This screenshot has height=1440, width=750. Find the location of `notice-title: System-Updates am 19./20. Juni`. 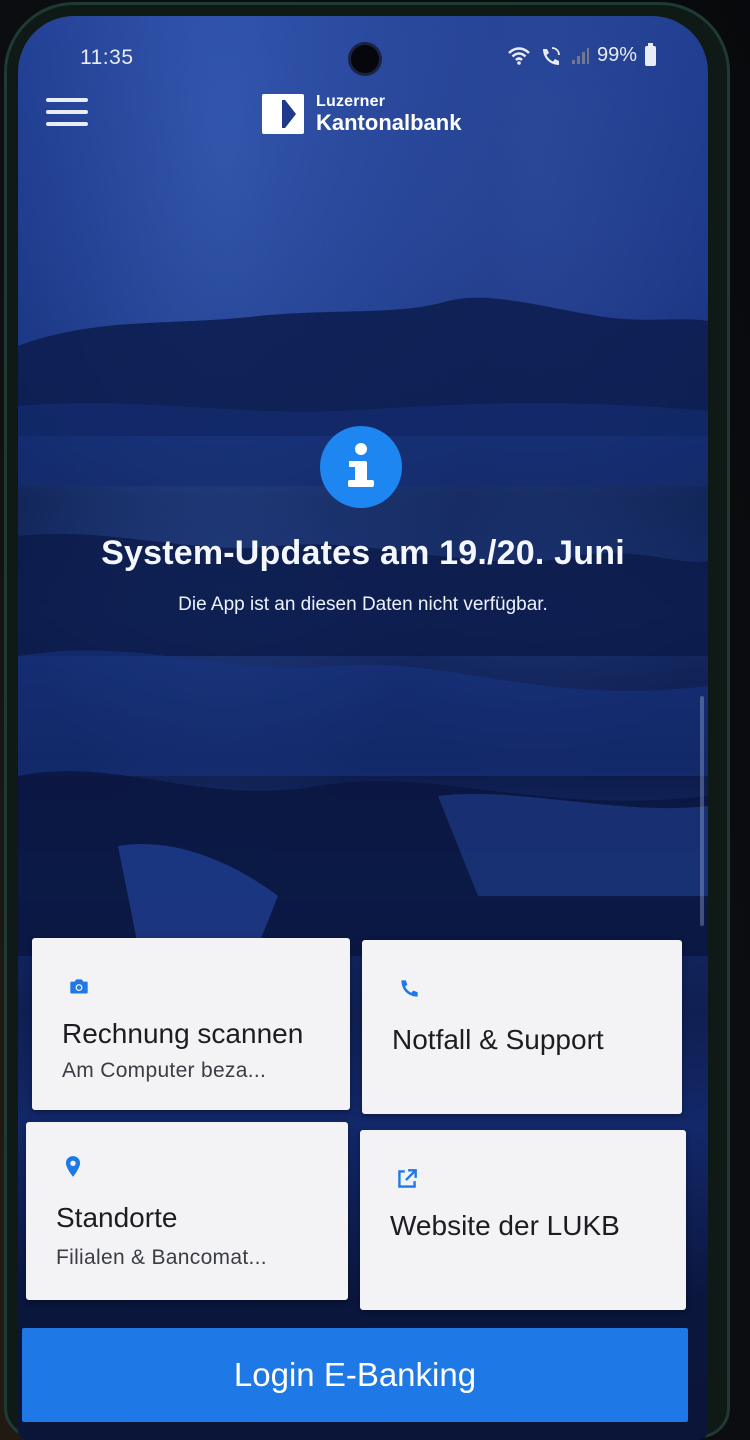

notice-title: System-Updates am 19./20. Juni is located at coordinates (363, 553).